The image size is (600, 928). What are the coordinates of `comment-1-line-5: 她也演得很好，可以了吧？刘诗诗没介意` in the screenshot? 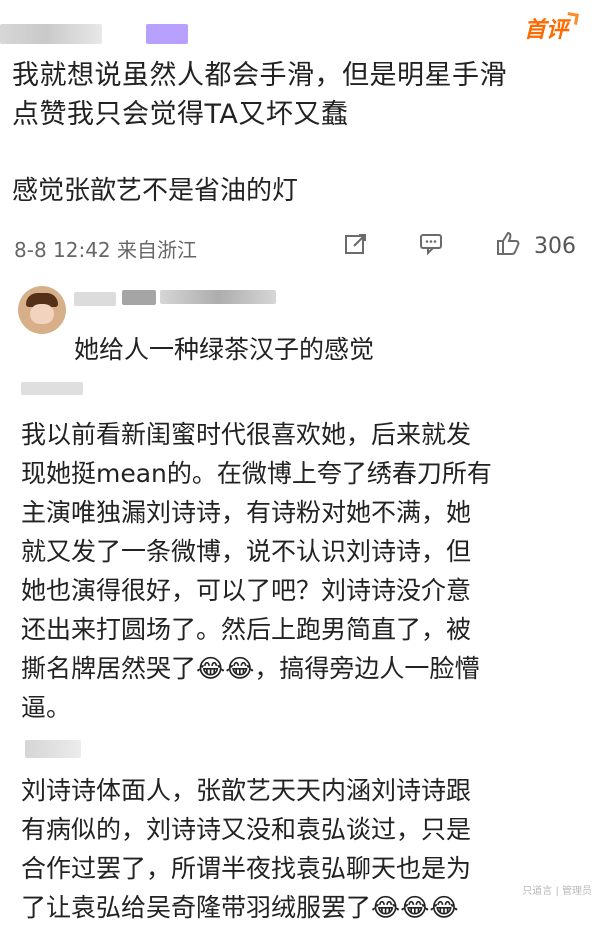 It's located at (246, 590).